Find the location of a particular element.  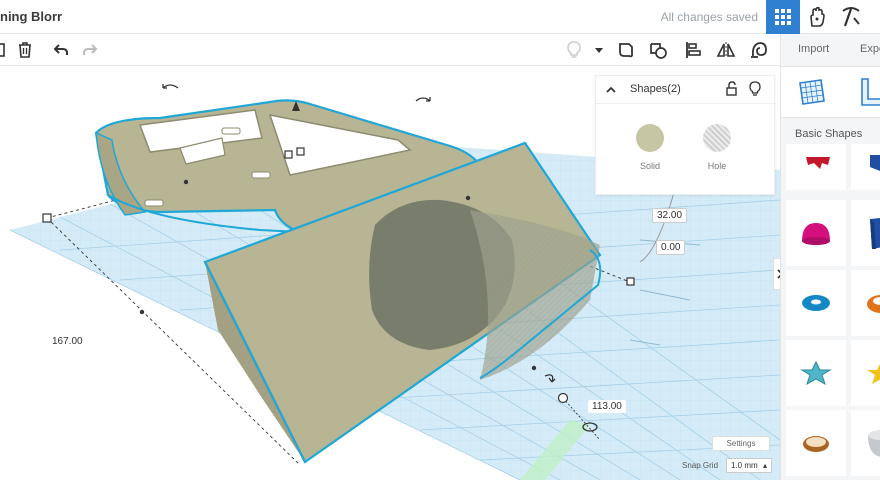

trash-icon is located at coordinates (25, 50).